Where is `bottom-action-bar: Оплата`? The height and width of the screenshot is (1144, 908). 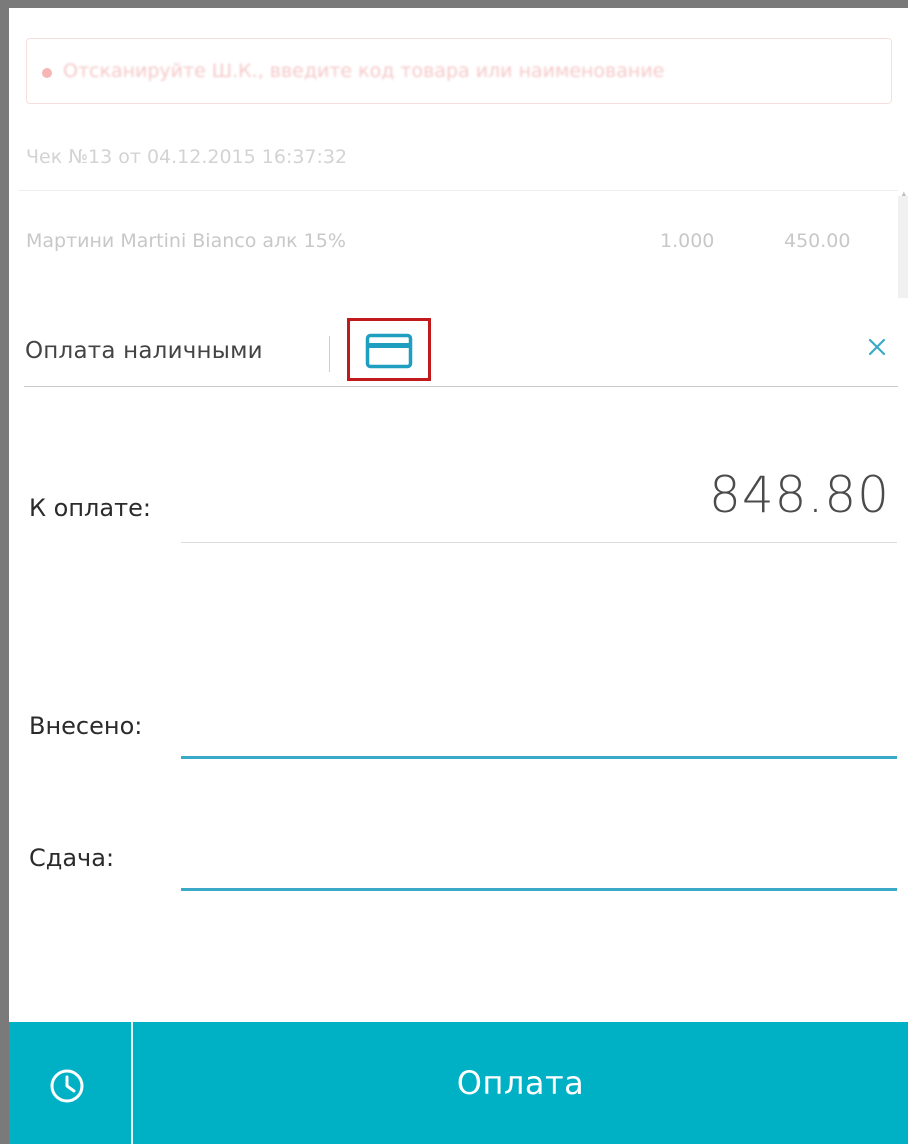
bottom-action-bar: Оплата is located at coordinates (458, 1083).